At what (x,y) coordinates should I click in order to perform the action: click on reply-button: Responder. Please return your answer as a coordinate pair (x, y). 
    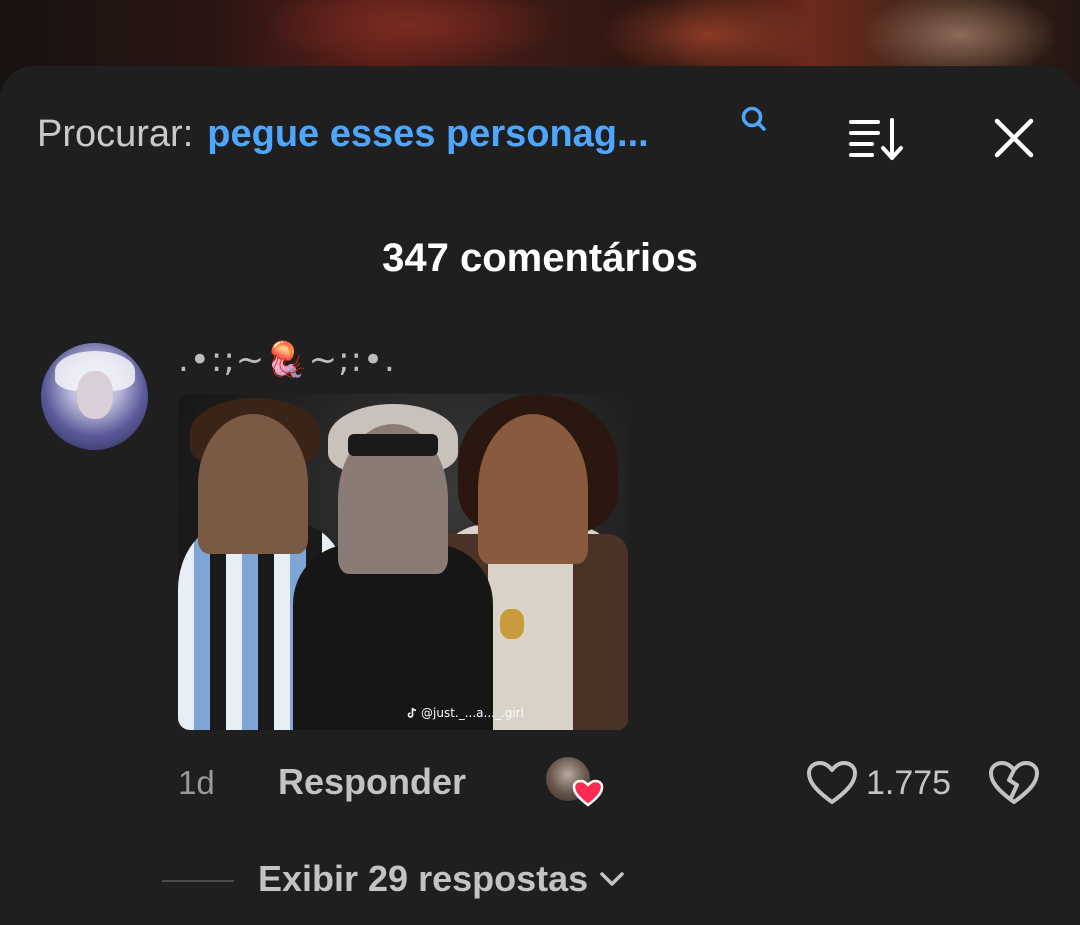
    Looking at the image, I should click on (372, 782).